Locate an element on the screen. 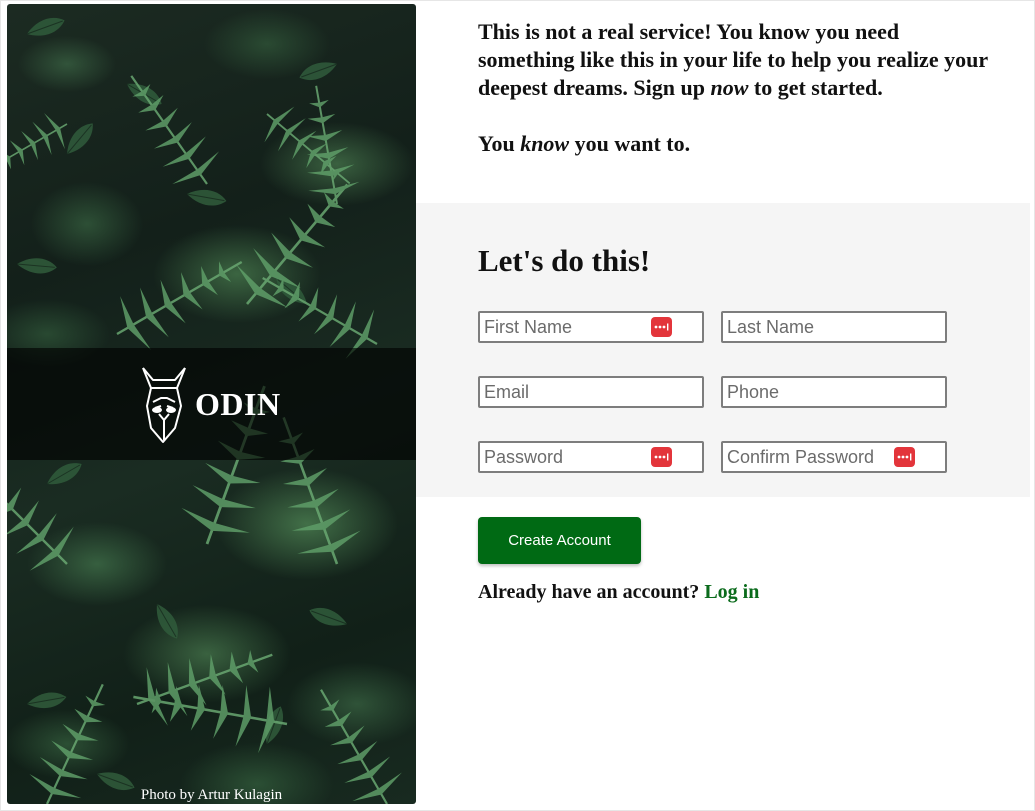 Image resolution: width=1035 pixels, height=811 pixels. logo: ODIN is located at coordinates (210, 404).